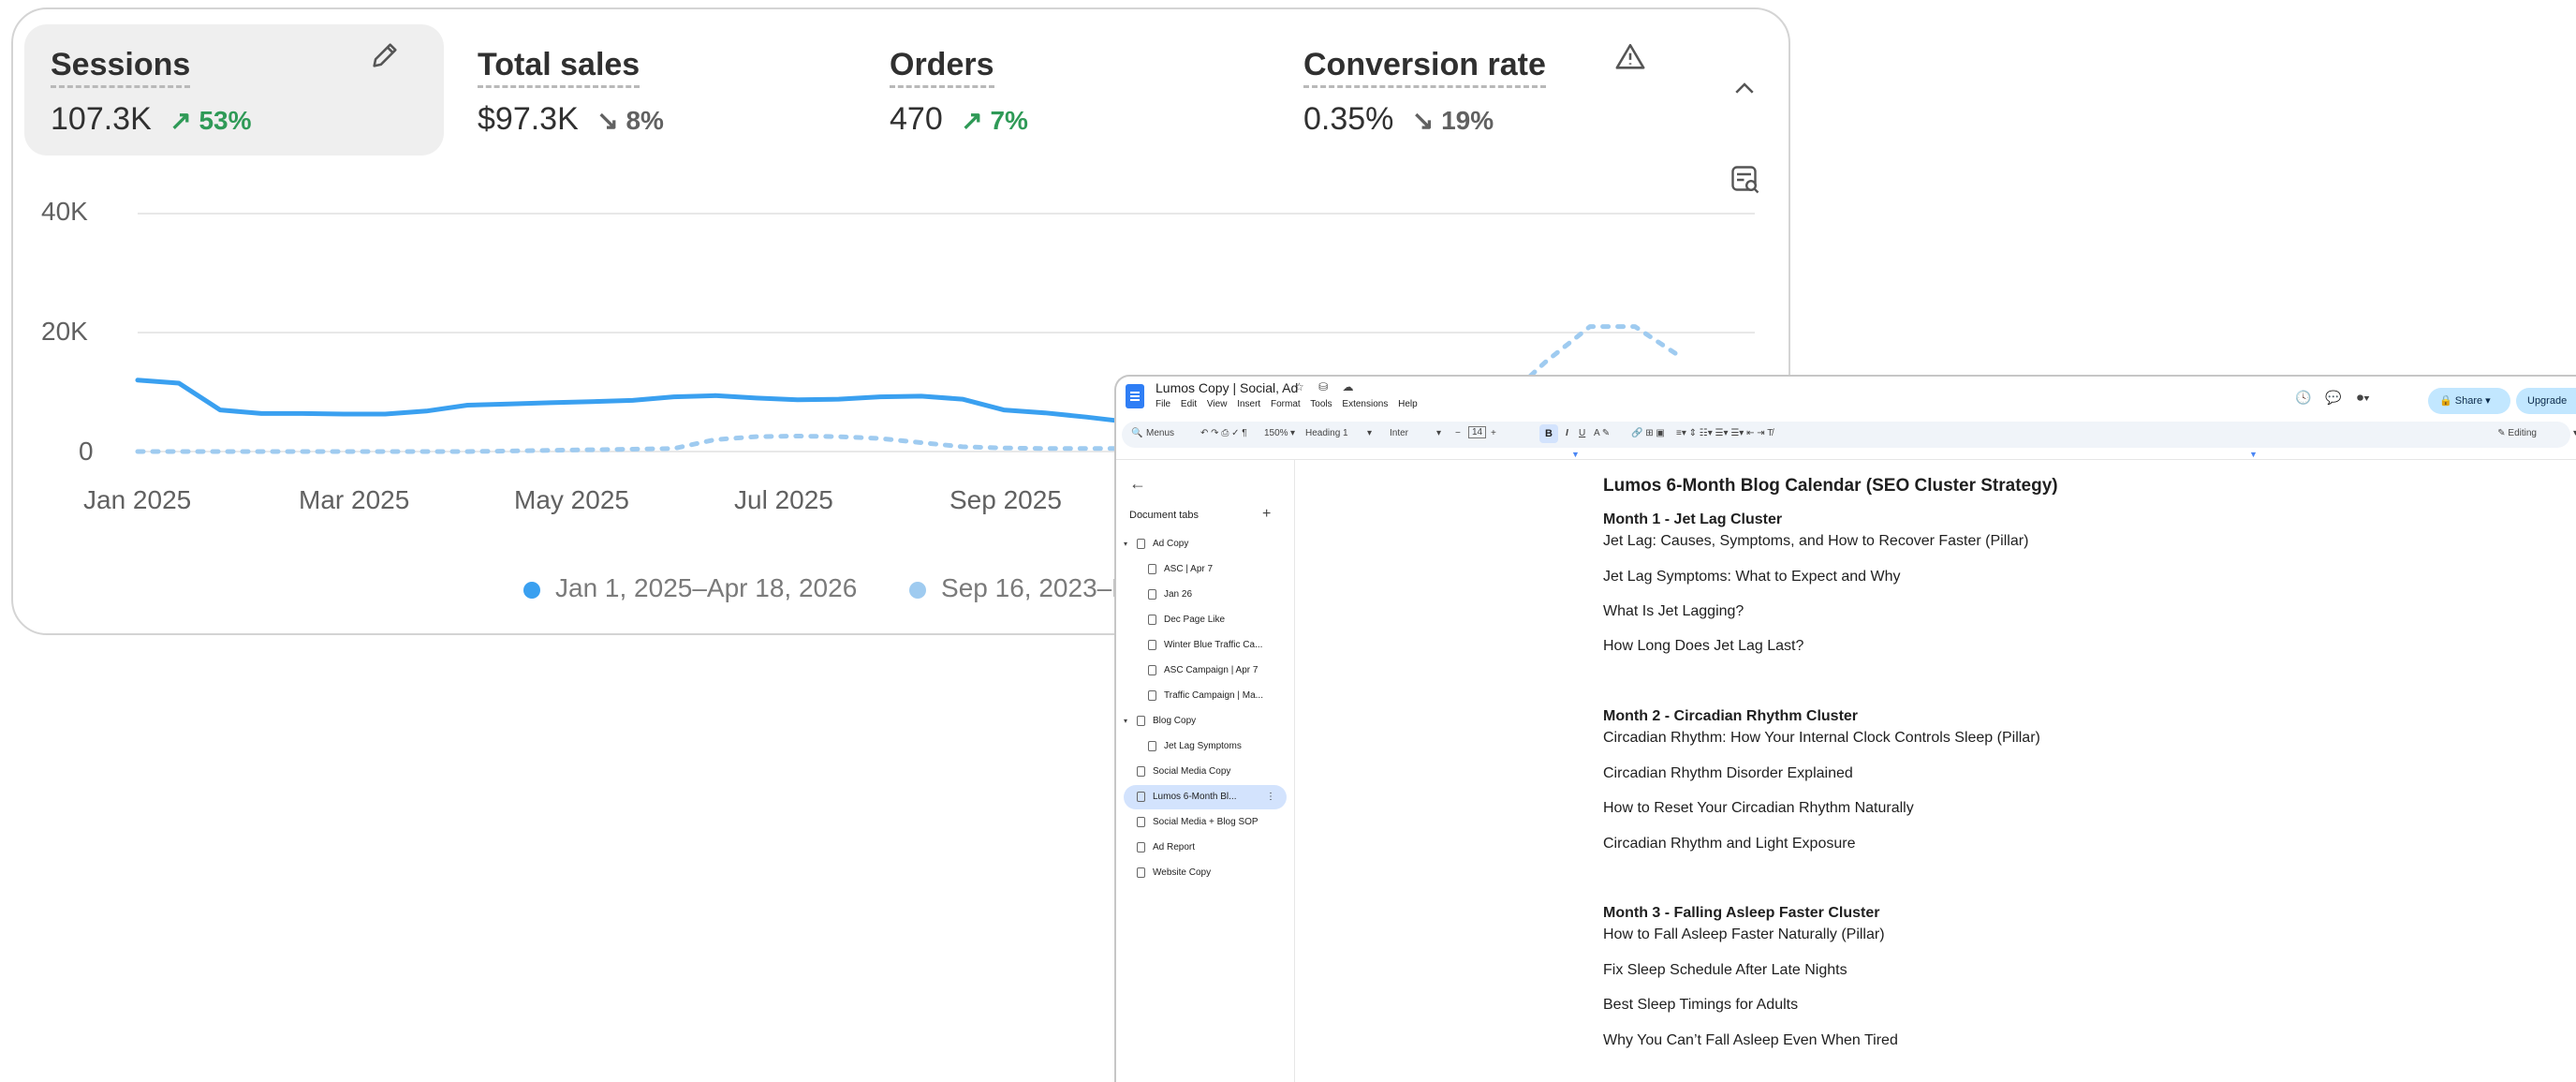 This screenshot has height=1082, width=2576. What do you see at coordinates (1170, 595) in the screenshot?
I see `tab-jan-26: Jan 26` at bounding box center [1170, 595].